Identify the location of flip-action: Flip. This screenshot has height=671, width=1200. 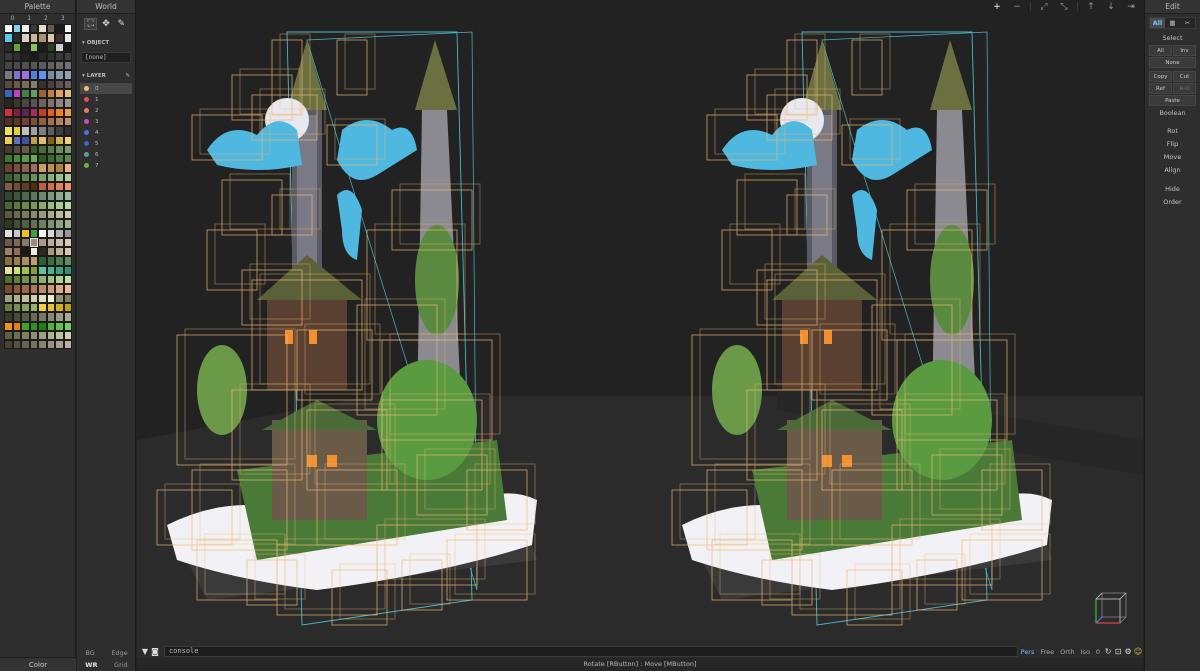
(1172, 144).